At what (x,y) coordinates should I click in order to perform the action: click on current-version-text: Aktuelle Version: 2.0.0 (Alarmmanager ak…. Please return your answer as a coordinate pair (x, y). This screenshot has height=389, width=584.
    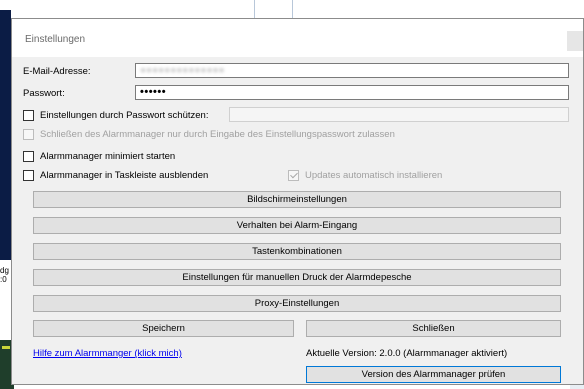
    Looking at the image, I should click on (407, 353).